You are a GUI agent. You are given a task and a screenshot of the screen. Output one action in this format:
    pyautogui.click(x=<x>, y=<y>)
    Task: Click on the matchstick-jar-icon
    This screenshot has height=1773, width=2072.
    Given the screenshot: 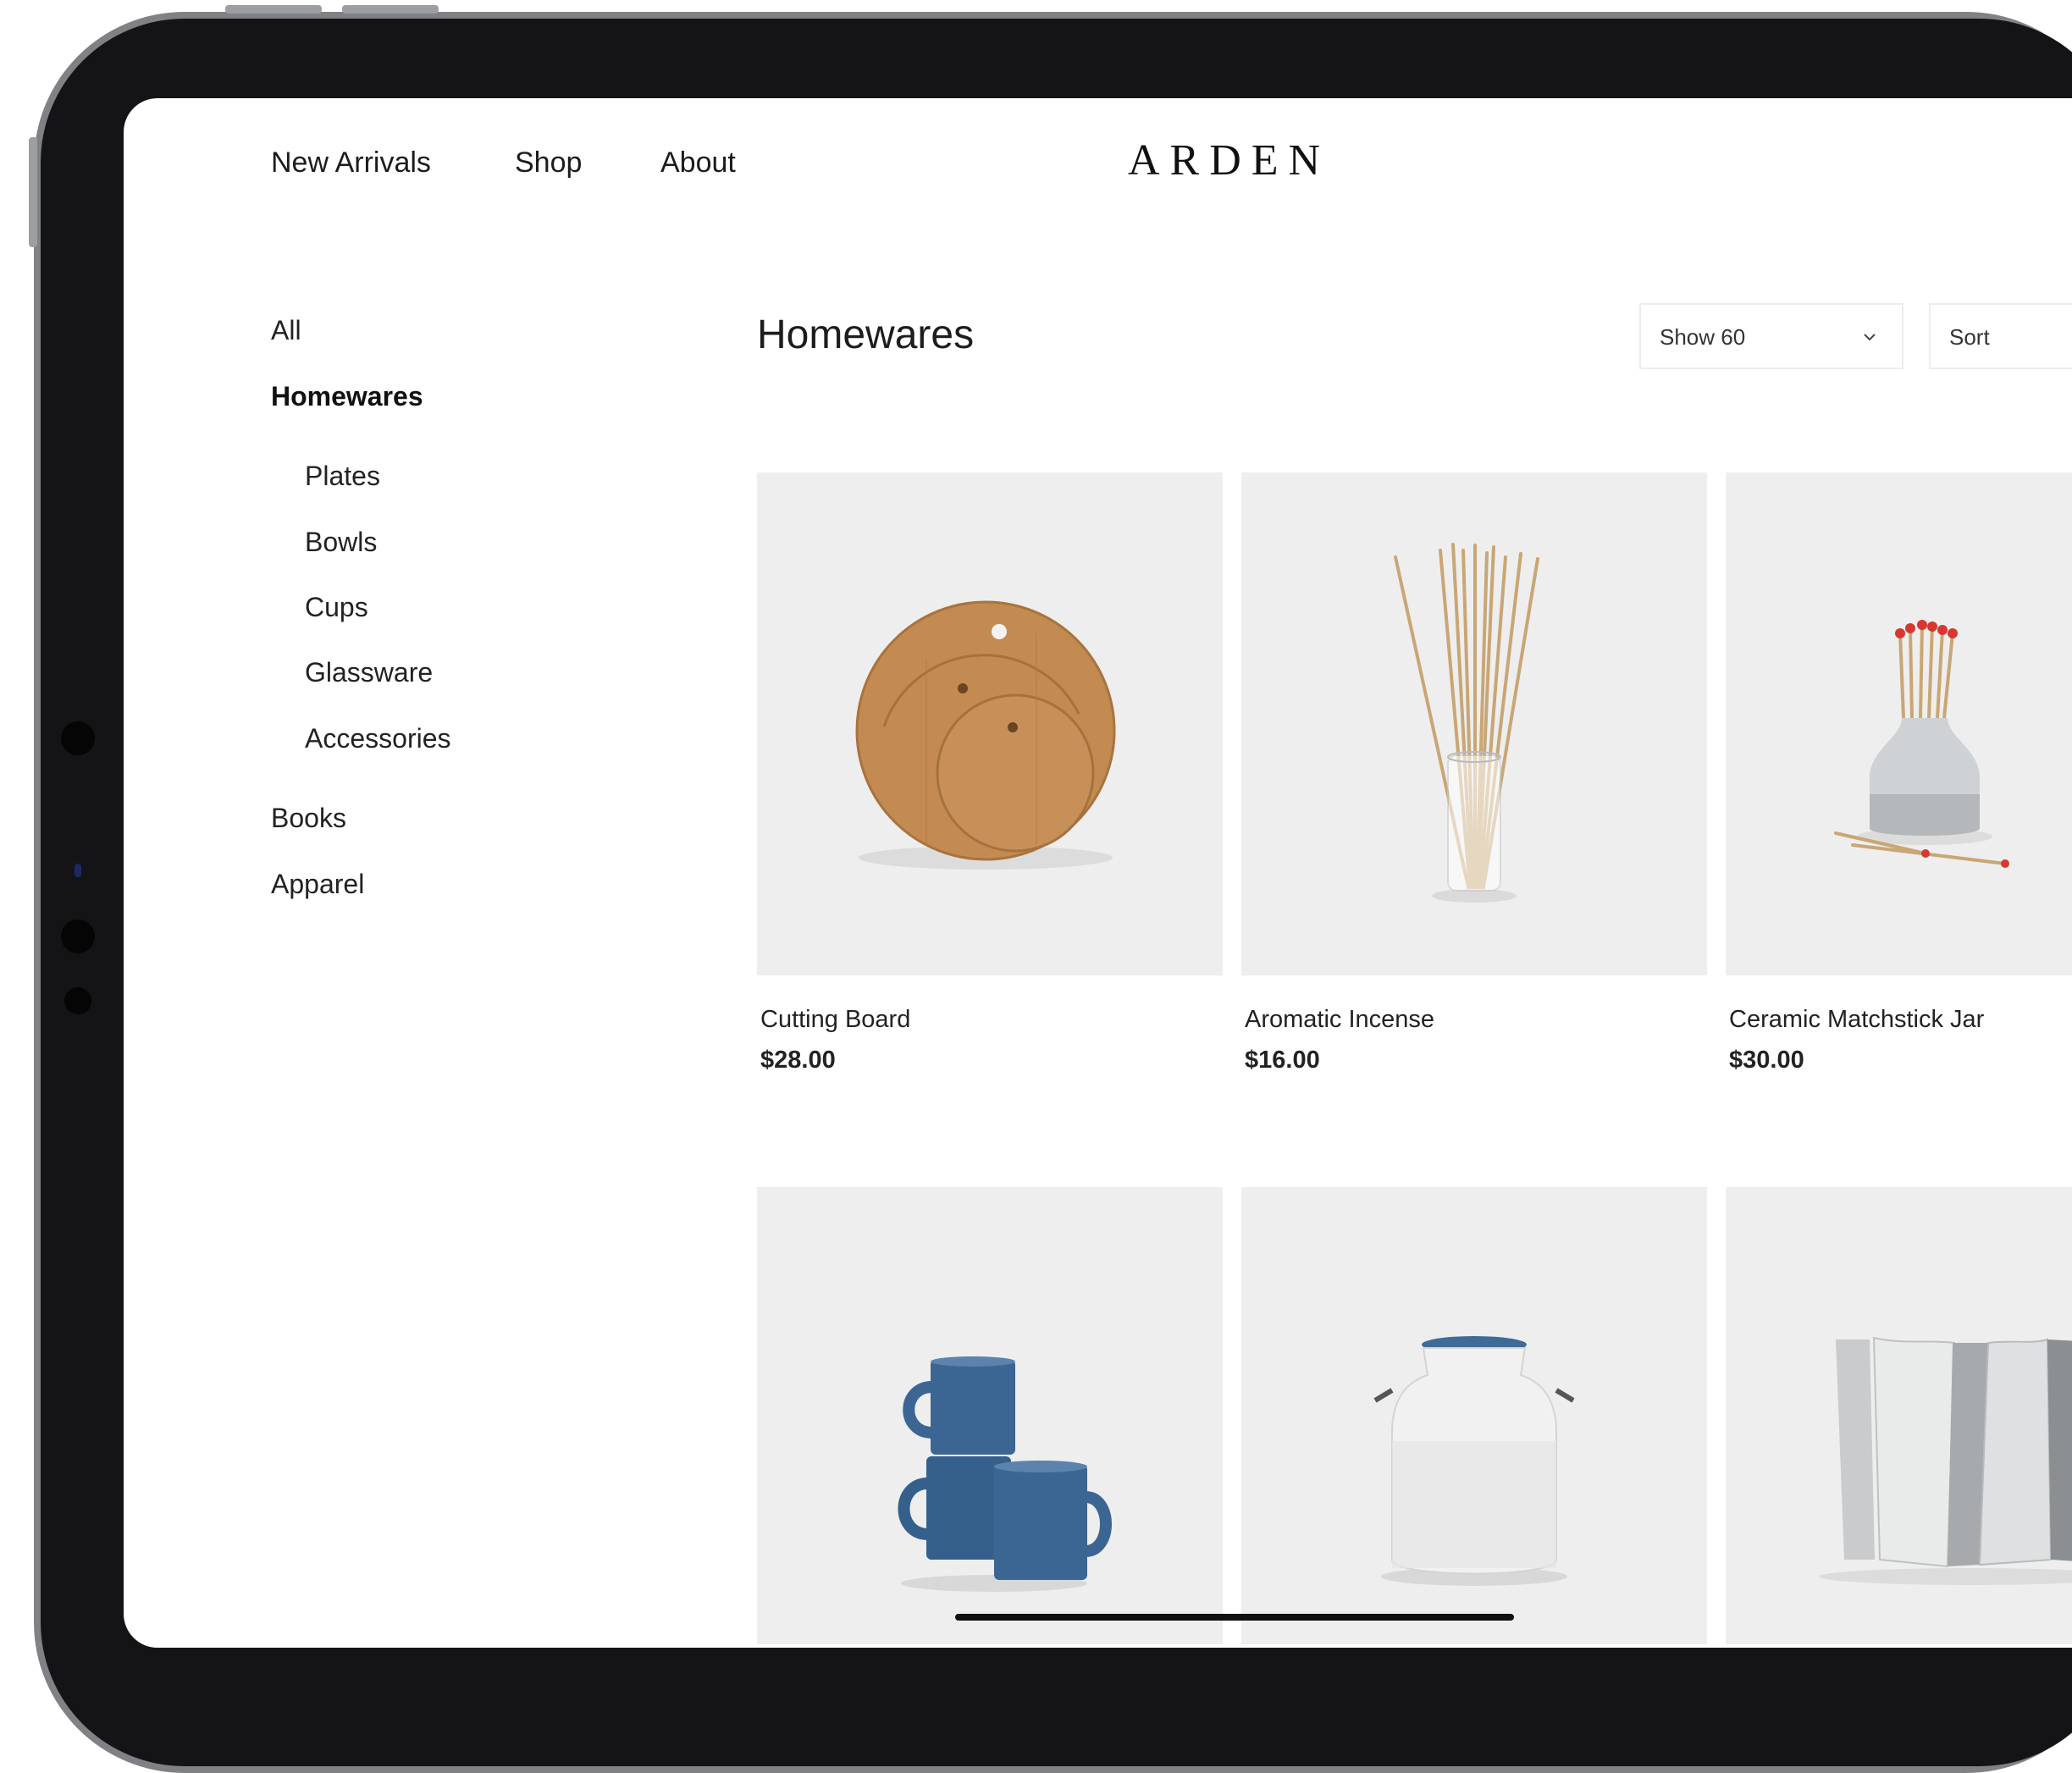 What is the action you would take?
    pyautogui.click(x=1921, y=744)
    